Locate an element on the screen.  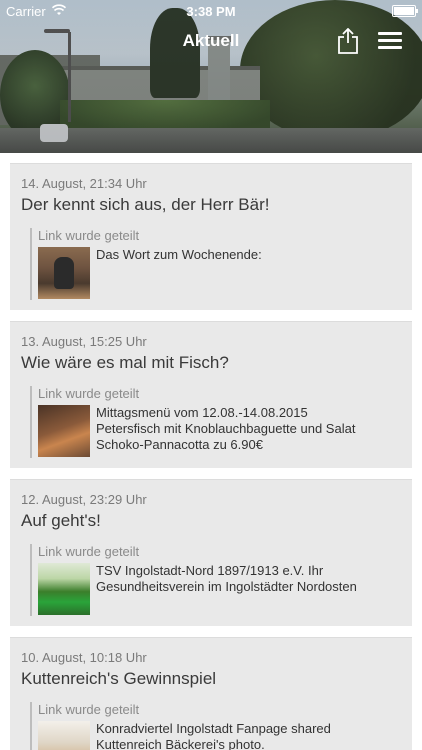
post-title: Kuttenreich's Gewinnspiel is located at coordinates (119, 678).